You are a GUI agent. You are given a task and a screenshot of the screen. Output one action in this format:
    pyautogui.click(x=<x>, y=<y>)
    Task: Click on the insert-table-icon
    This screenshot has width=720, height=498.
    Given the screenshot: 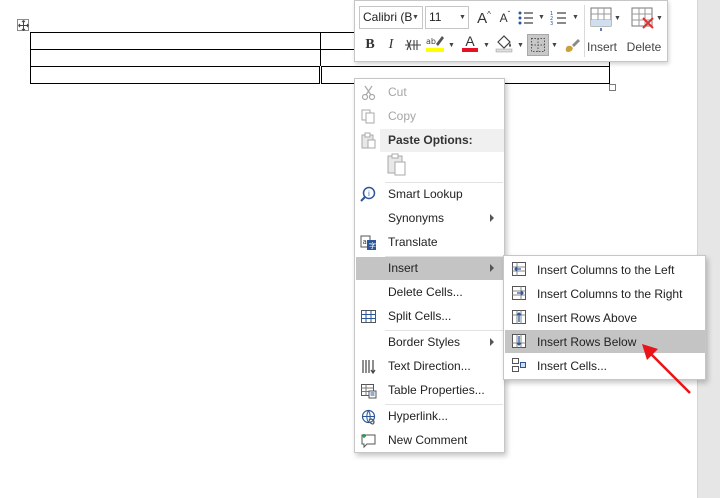 What is the action you would take?
    pyautogui.click(x=601, y=19)
    